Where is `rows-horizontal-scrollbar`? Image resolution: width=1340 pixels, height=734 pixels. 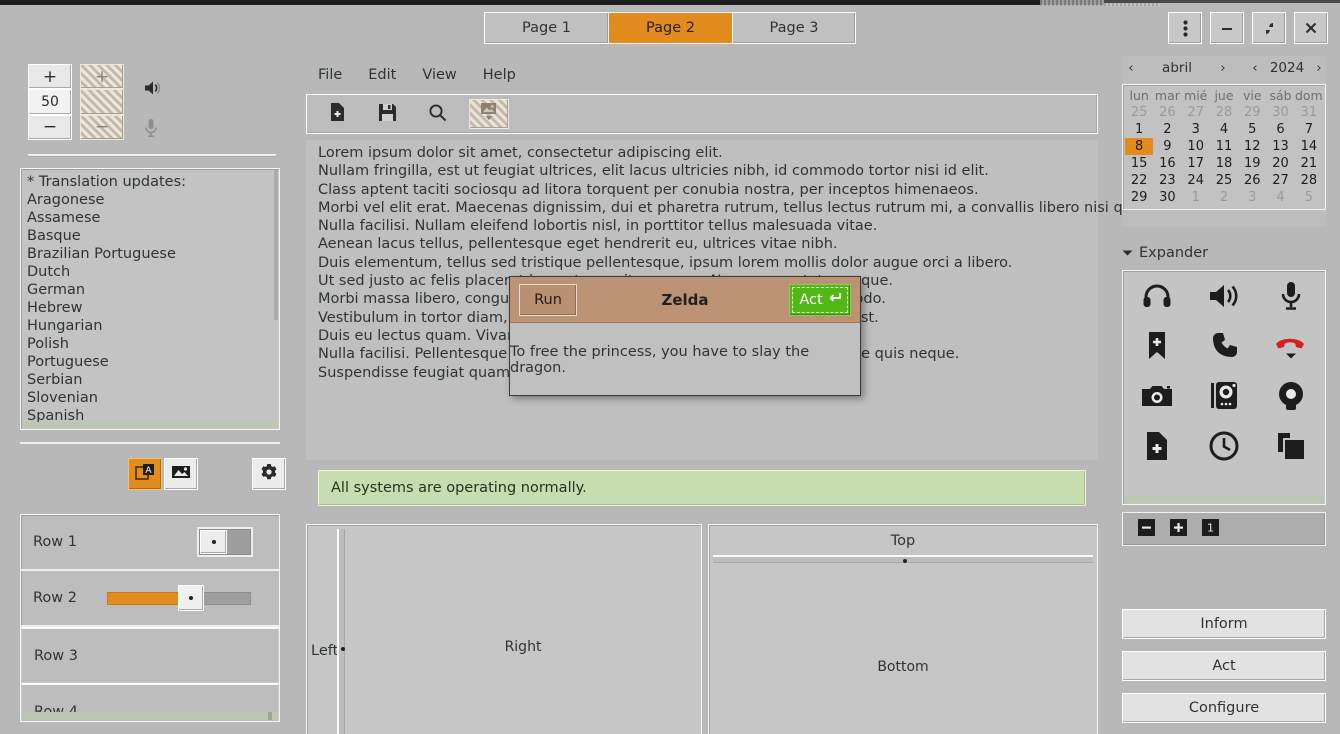 rows-horizontal-scrollbar is located at coordinates (150, 716).